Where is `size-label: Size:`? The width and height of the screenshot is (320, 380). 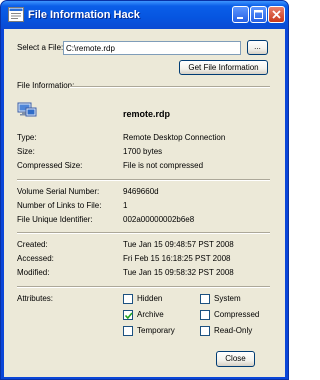
size-label: Size: is located at coordinates (26, 151).